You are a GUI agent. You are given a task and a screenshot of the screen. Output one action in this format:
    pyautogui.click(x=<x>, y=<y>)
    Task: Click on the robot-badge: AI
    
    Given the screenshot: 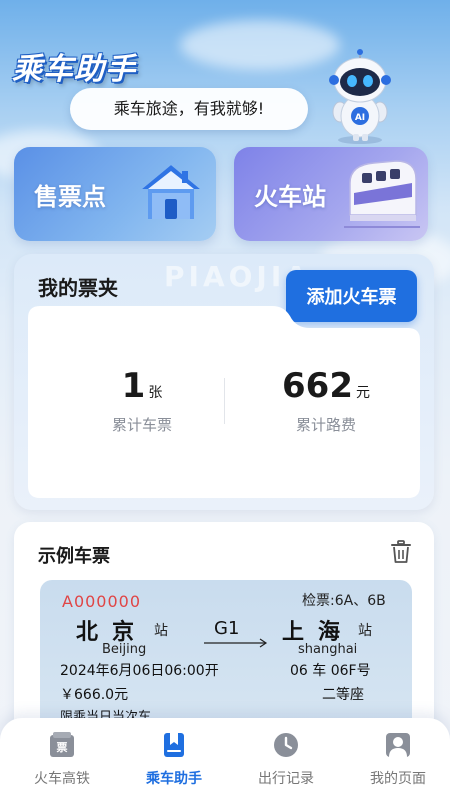 What is the action you would take?
    pyautogui.click(x=360, y=118)
    